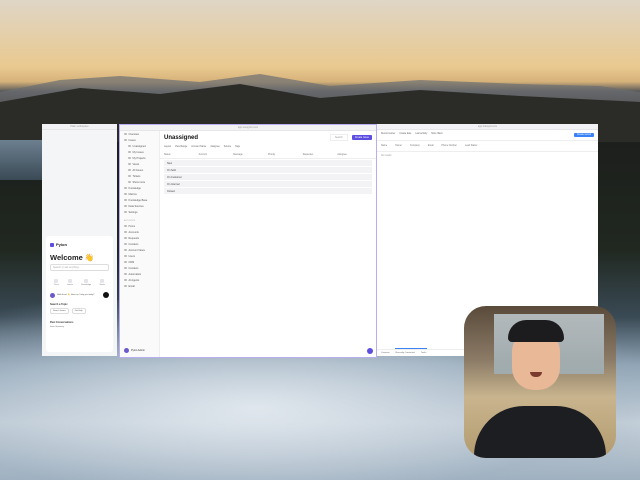  What do you see at coordinates (139, 286) in the screenshot?
I see `sidebar-item: Email` at bounding box center [139, 286].